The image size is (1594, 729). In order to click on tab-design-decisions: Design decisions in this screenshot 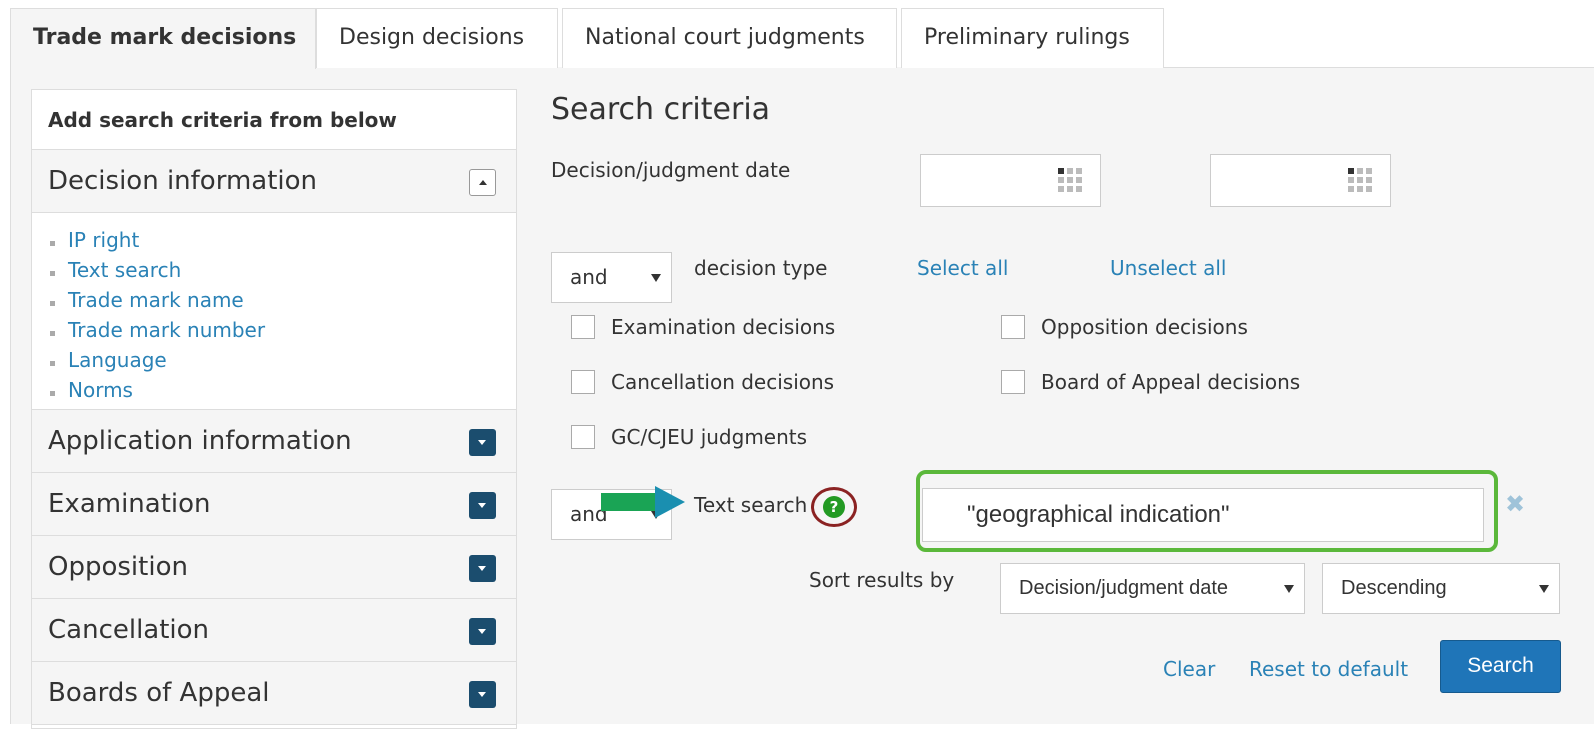, I will do `click(437, 38)`.